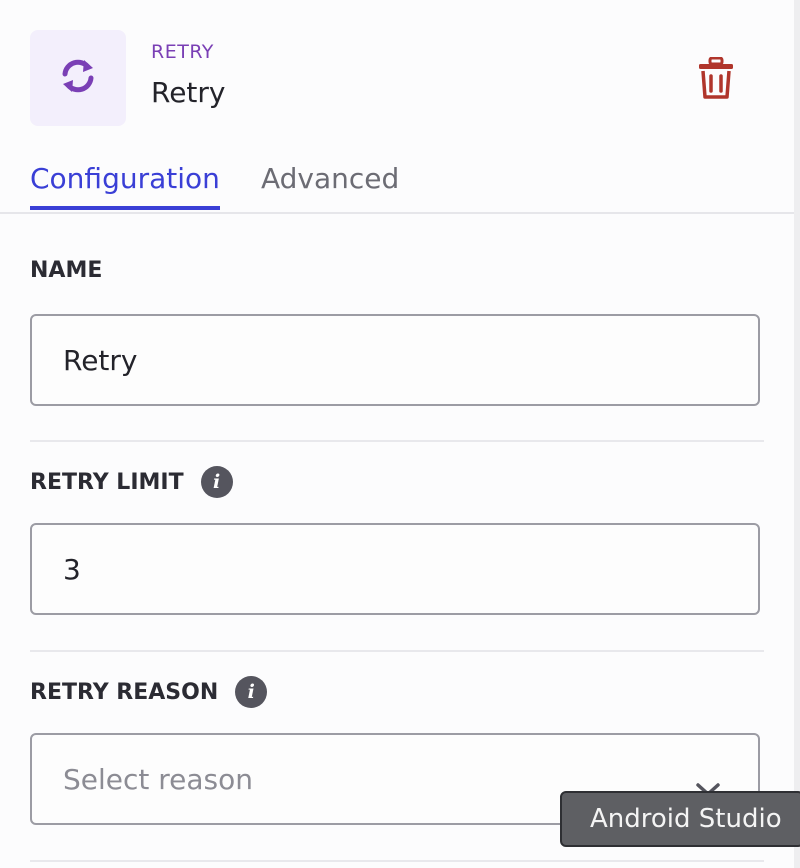 This screenshot has height=868, width=800. I want to click on app-tooltip: Android Studio, so click(680, 819).